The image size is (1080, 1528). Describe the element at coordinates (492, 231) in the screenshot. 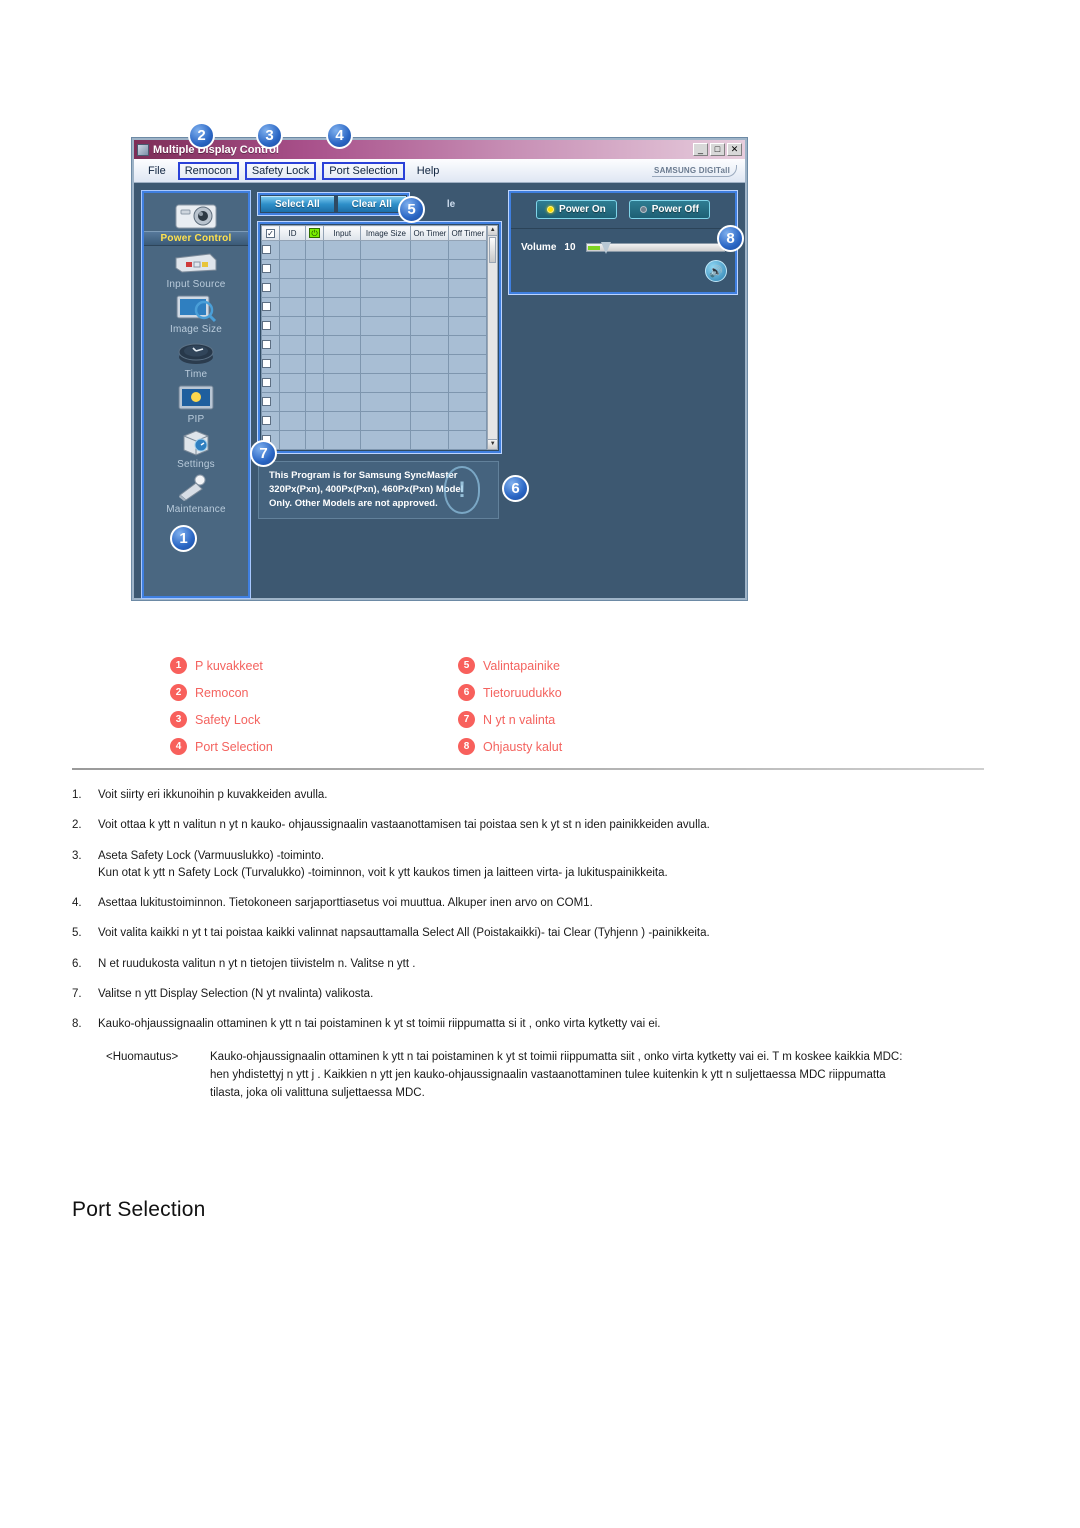

I see `scroll-up-icon: ▲` at that location.